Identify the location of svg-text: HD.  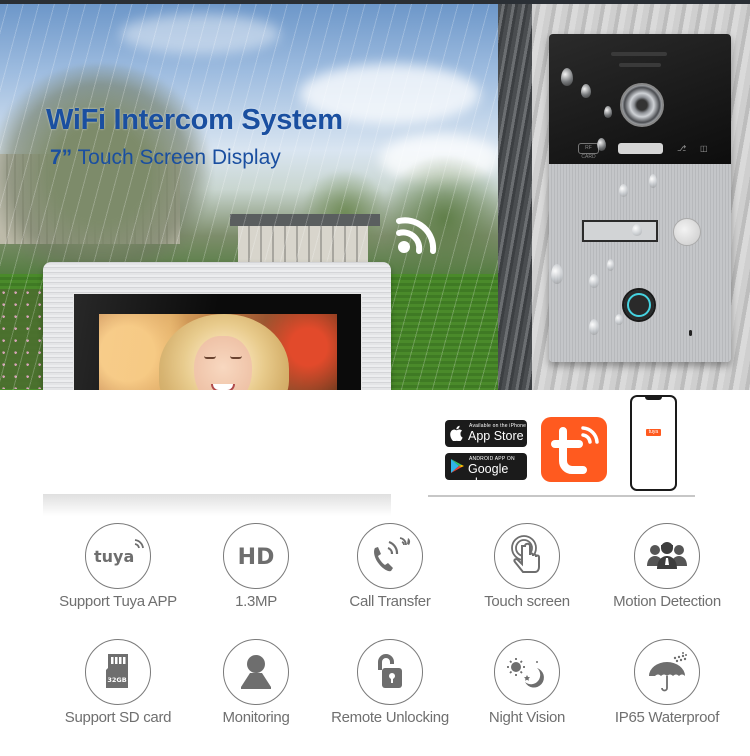
(256, 557).